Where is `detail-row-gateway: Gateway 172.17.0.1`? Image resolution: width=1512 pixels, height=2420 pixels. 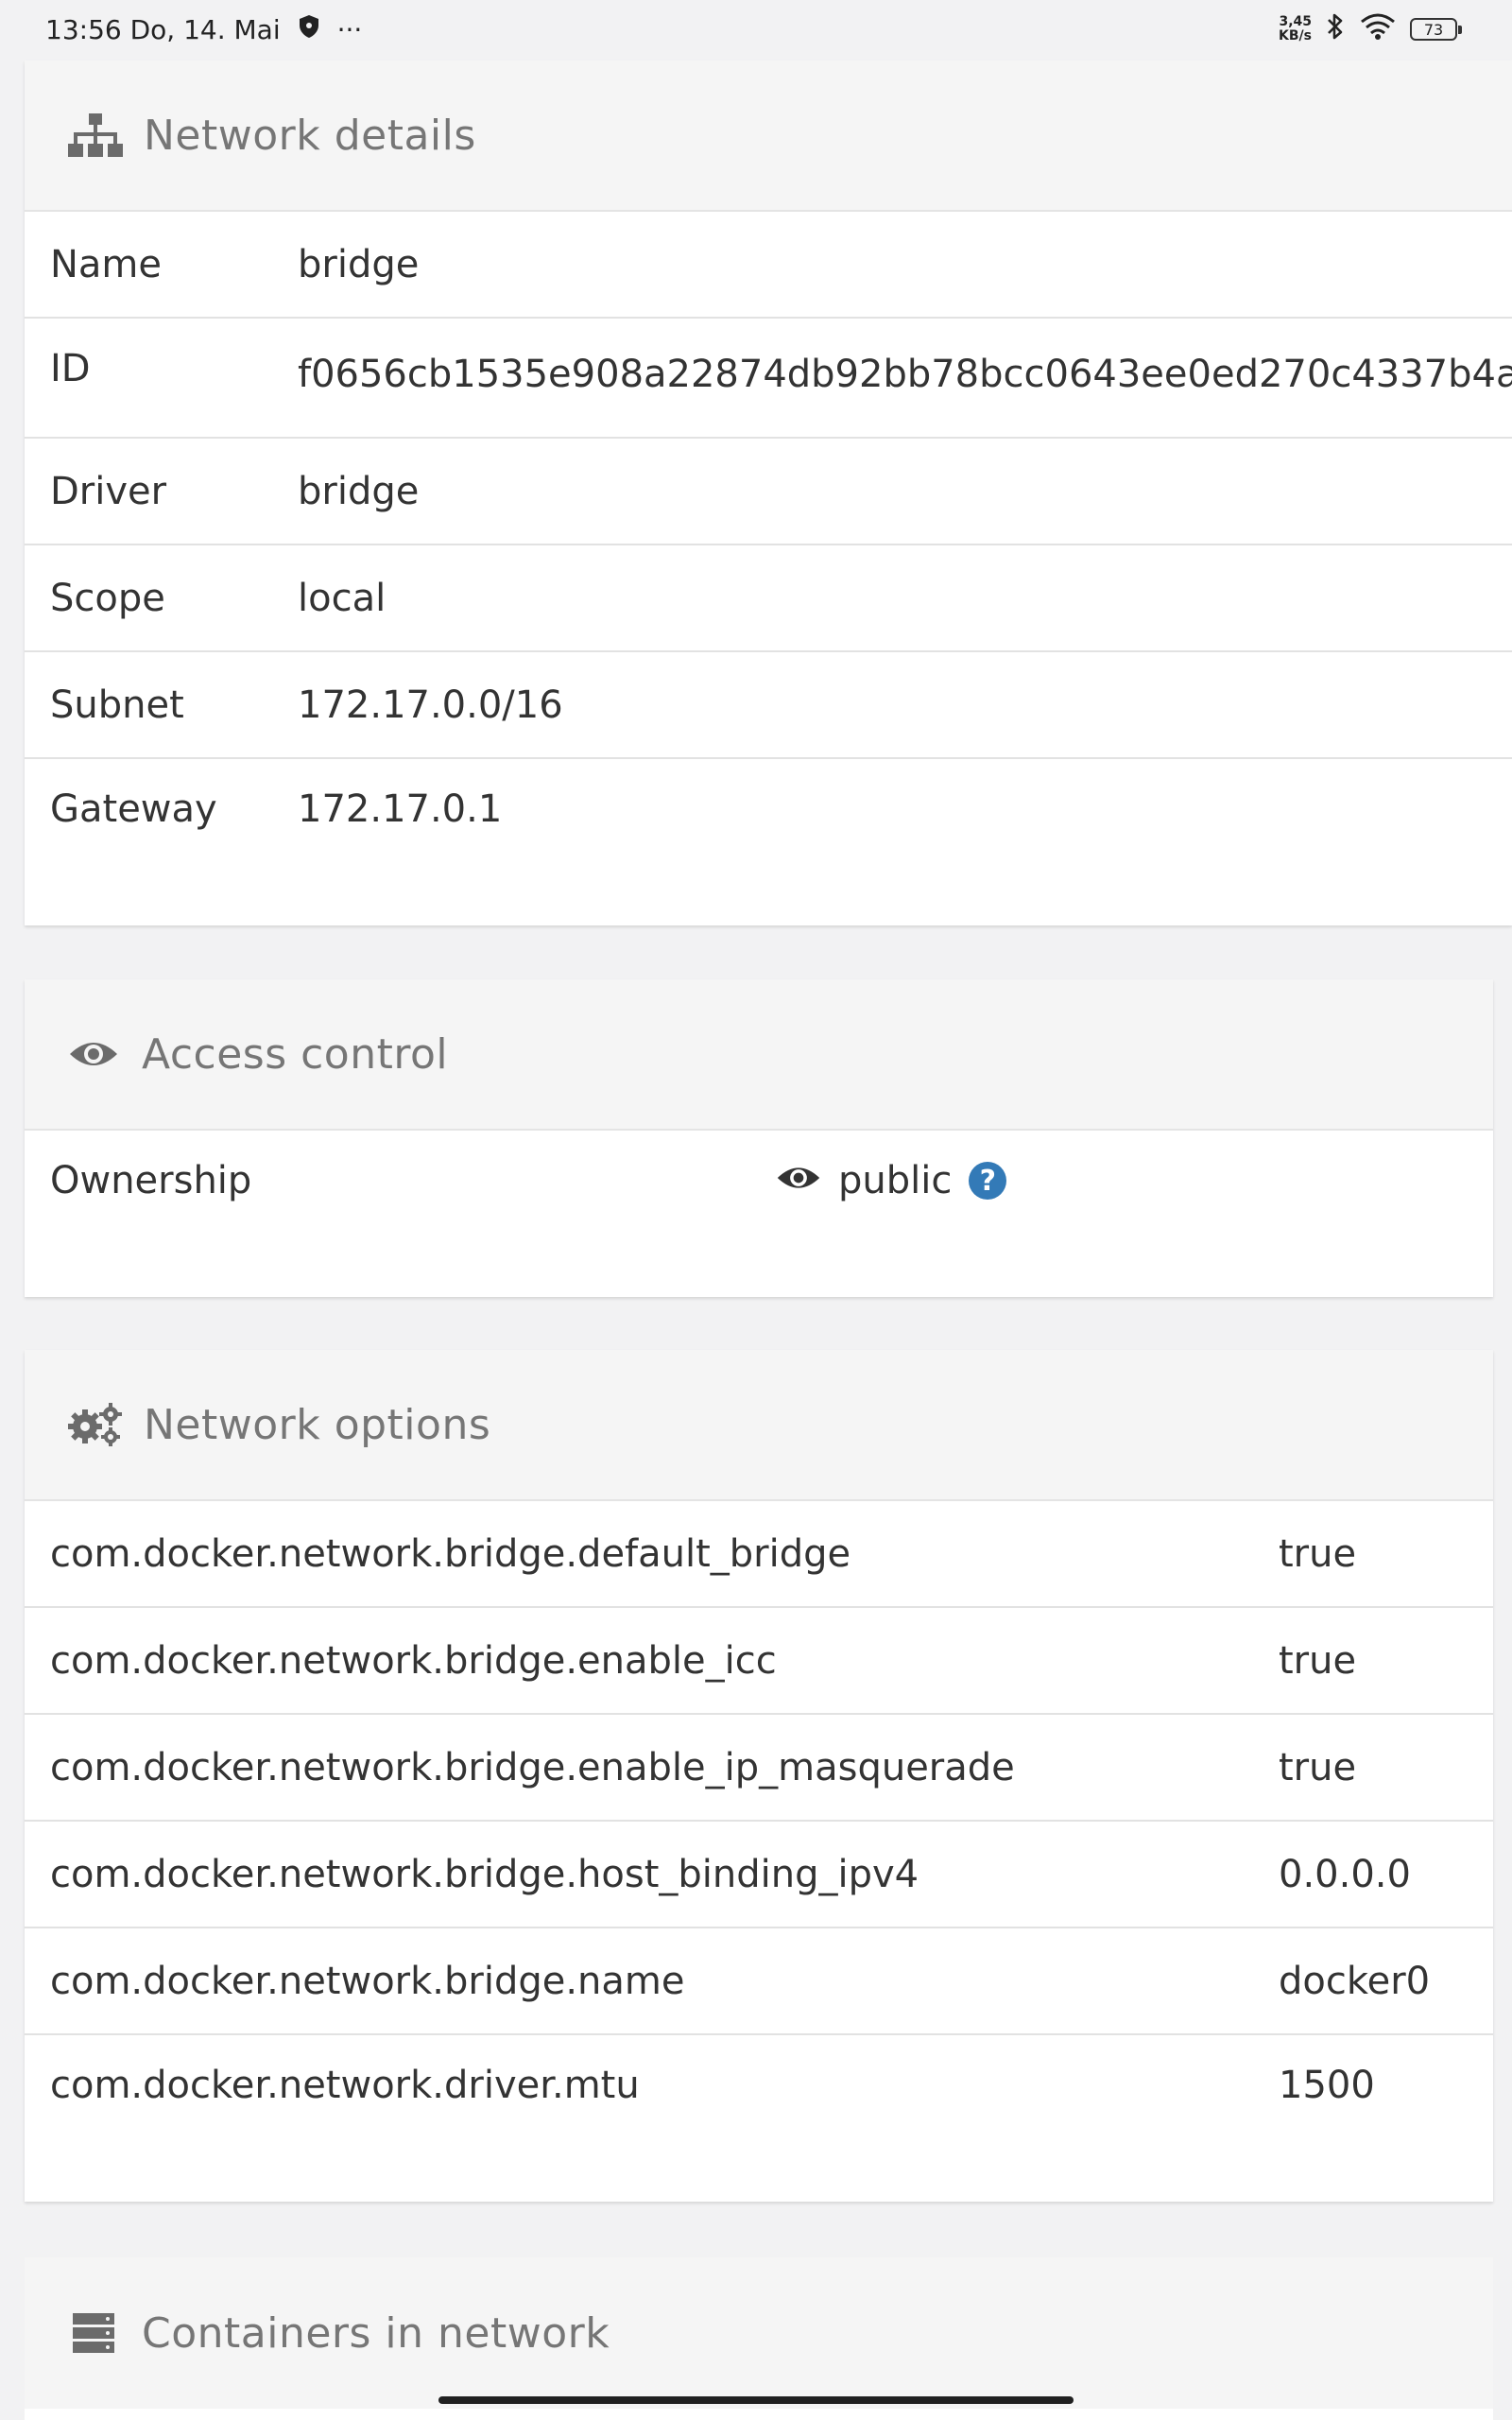
detail-row-gateway: Gateway 172.17.0.1 is located at coordinates (768, 842).